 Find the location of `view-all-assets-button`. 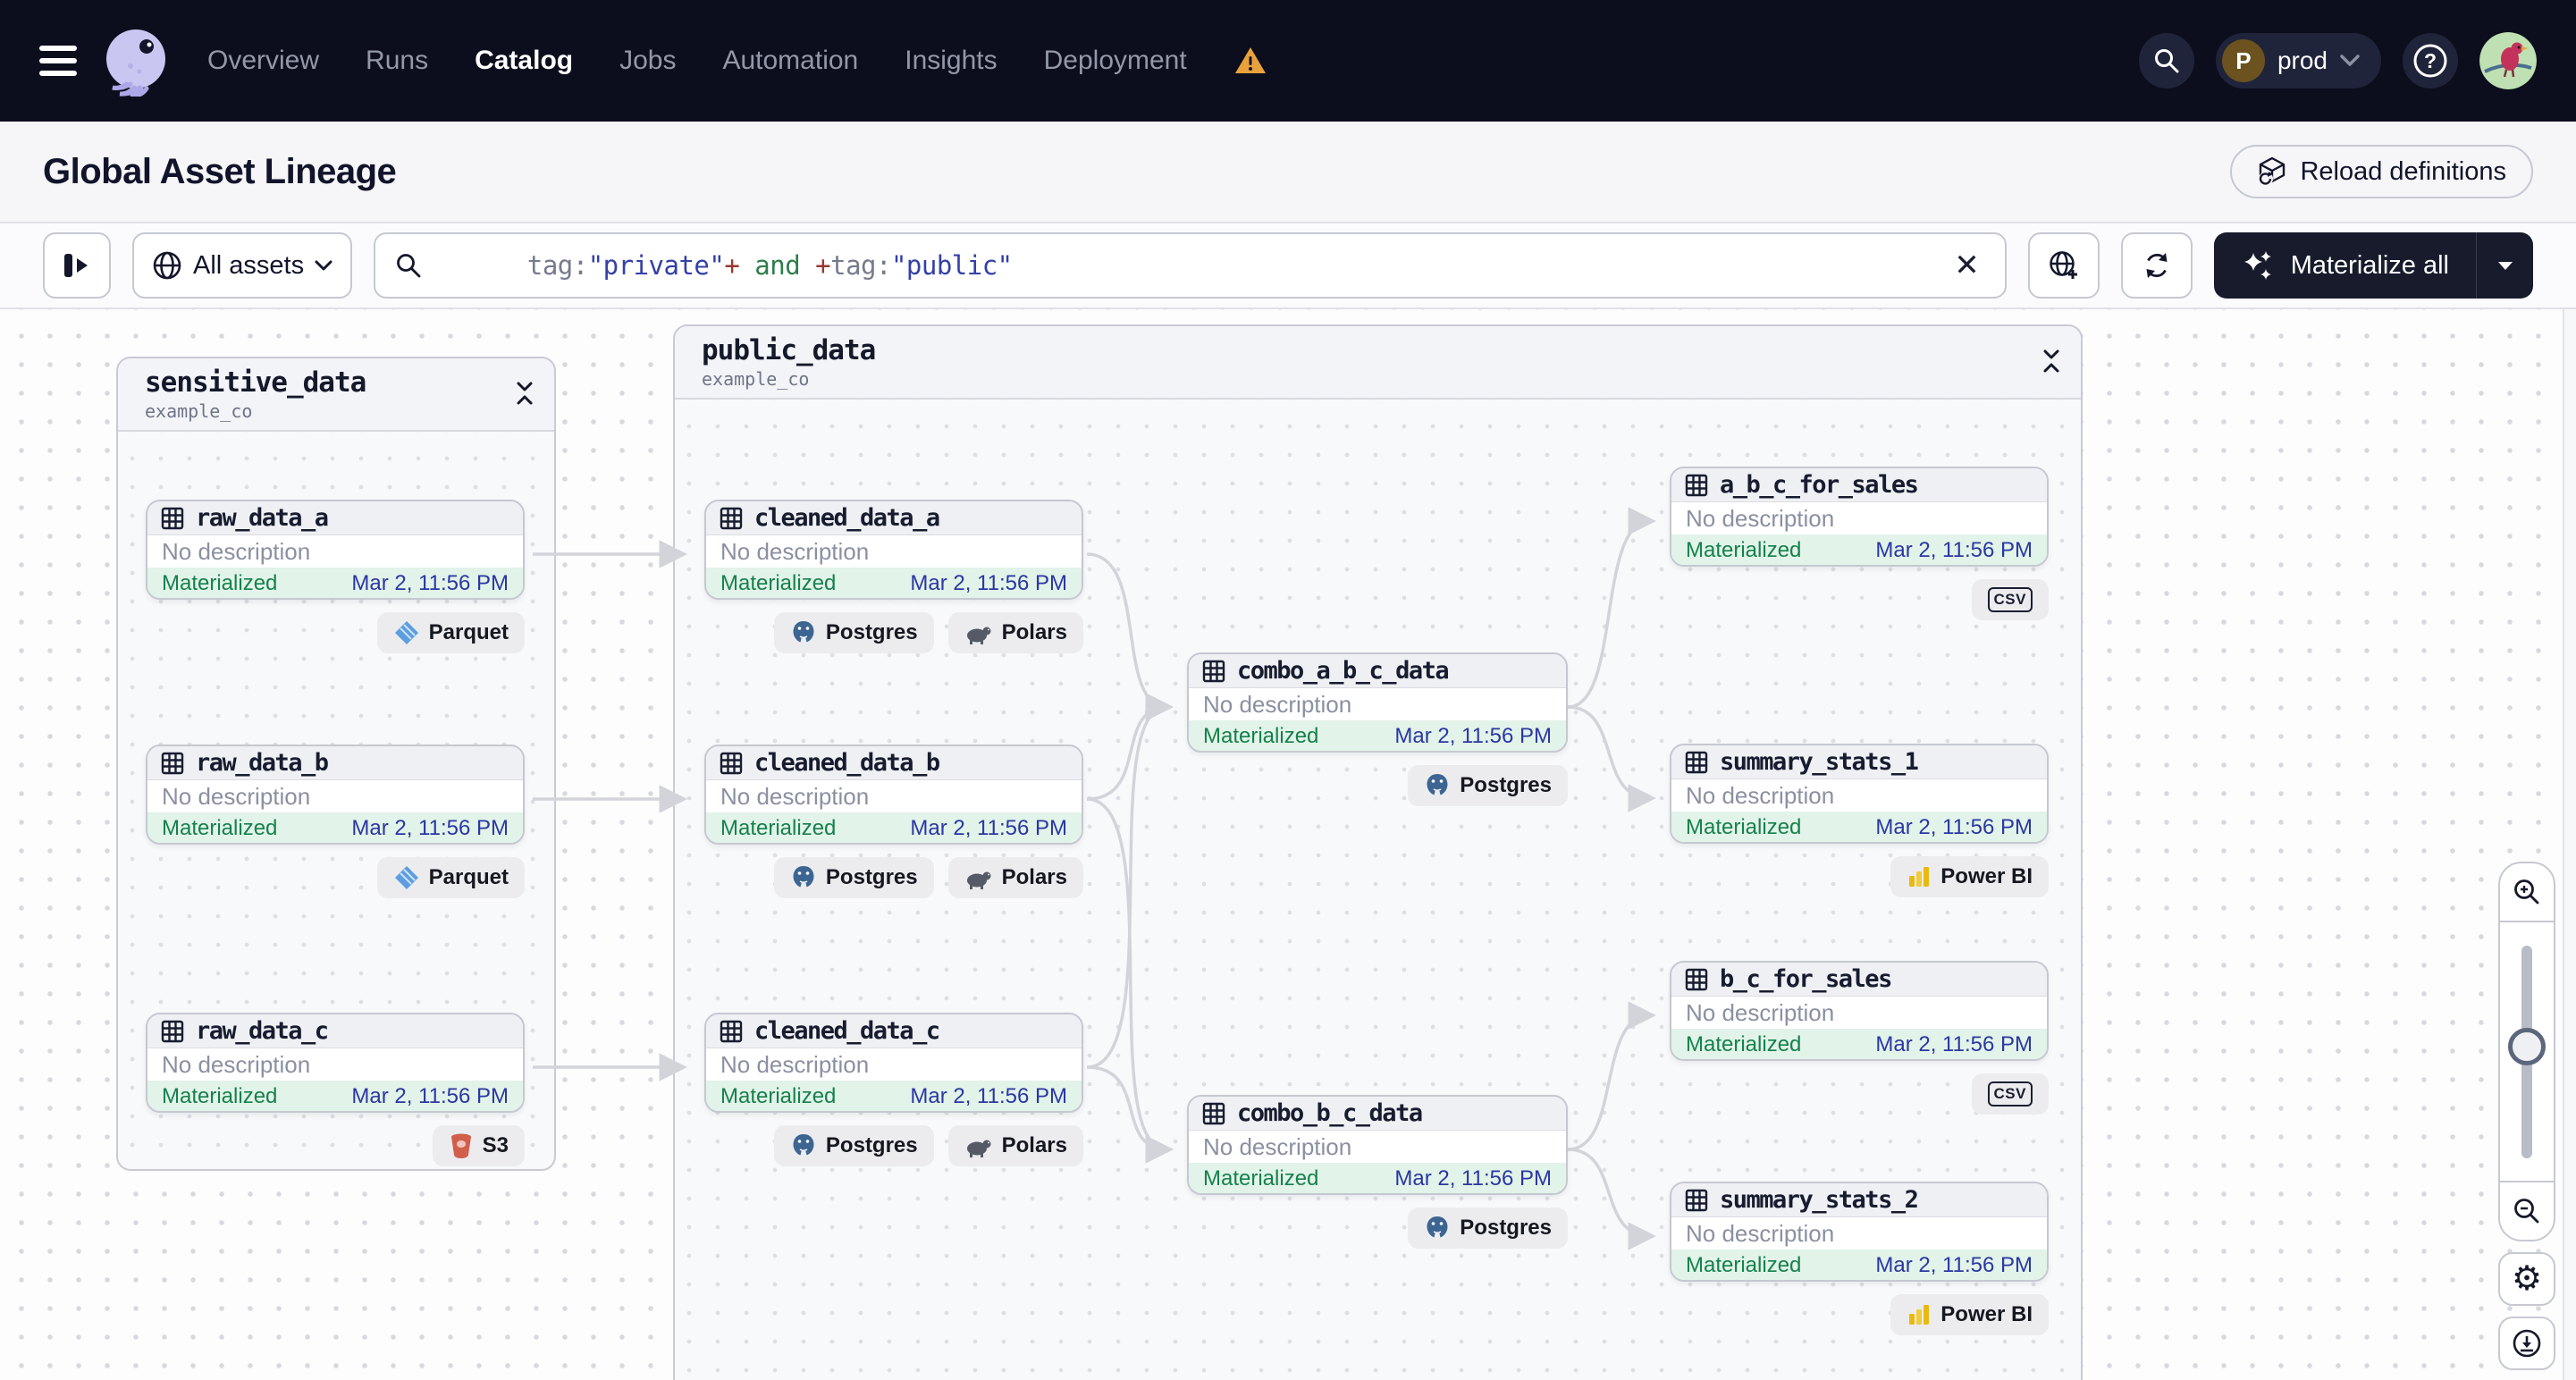

view-all-assets-button is located at coordinates (2063, 265).